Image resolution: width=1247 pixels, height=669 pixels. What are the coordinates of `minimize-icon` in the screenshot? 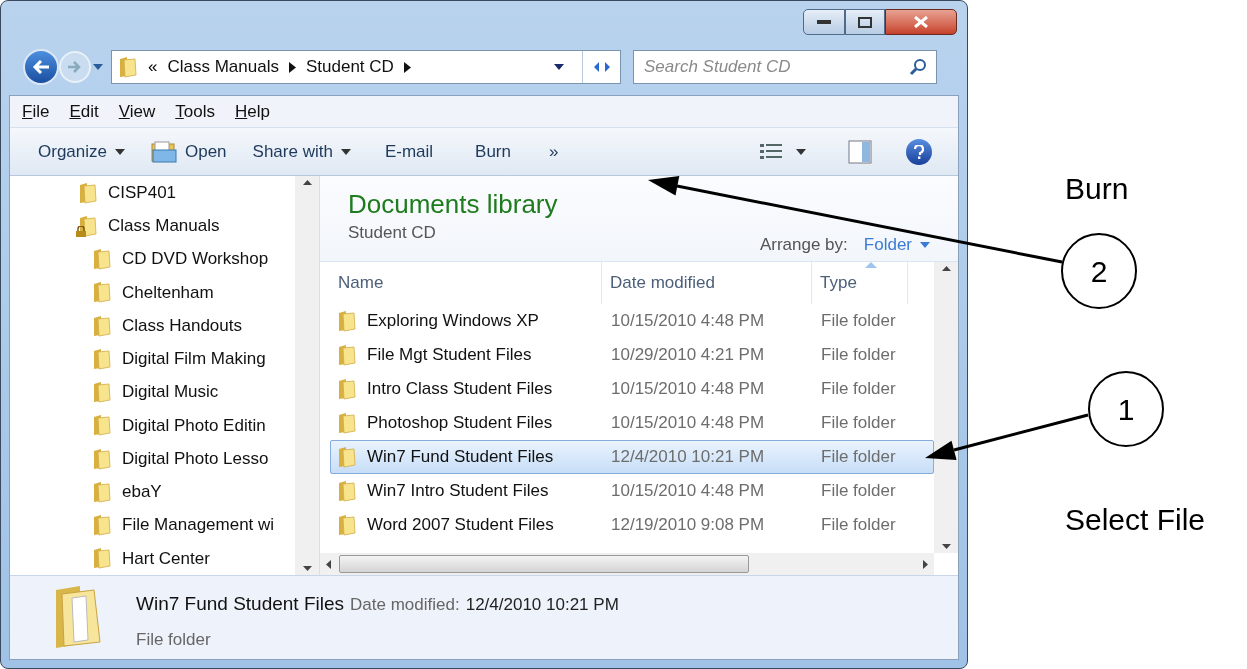 It's located at (824, 22).